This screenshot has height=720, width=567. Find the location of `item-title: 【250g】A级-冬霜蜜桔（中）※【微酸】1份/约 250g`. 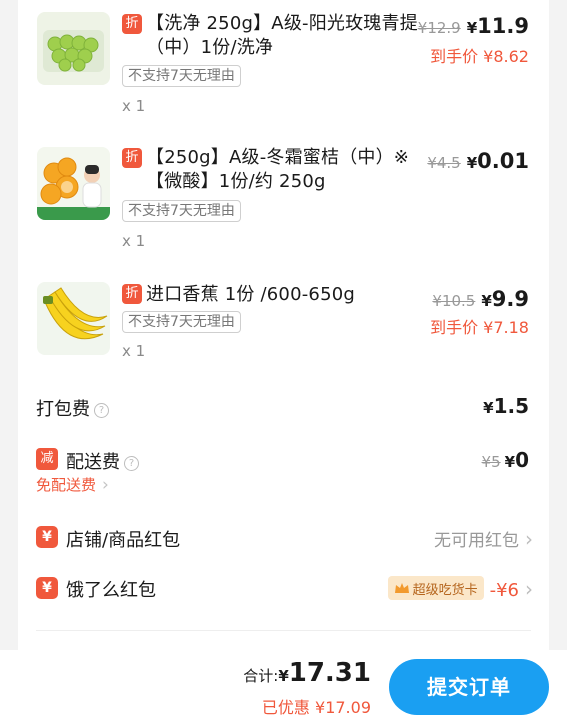

item-title: 【250g】A级-冬霜蜜桔（中）※【微酸】1份/约 250g is located at coordinates (278, 169).